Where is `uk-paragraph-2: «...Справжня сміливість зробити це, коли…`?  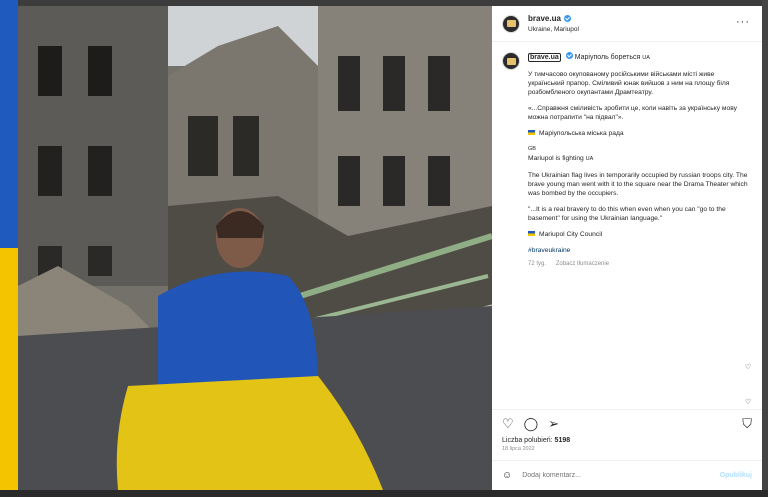
uk-paragraph-2: «...Справжня сміливість зробити це, коли… is located at coordinates (633, 113).